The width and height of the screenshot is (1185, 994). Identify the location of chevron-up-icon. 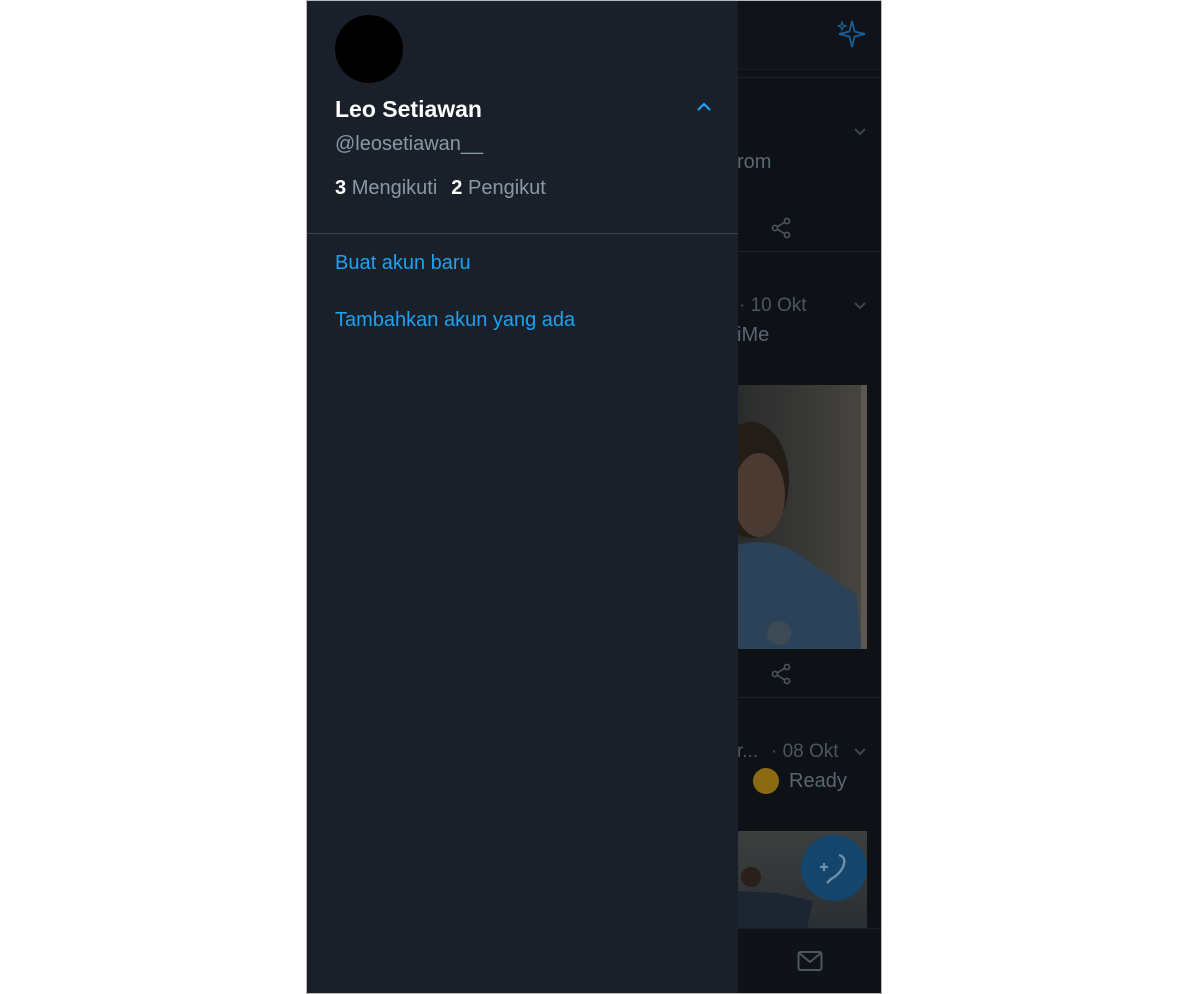
(704, 107).